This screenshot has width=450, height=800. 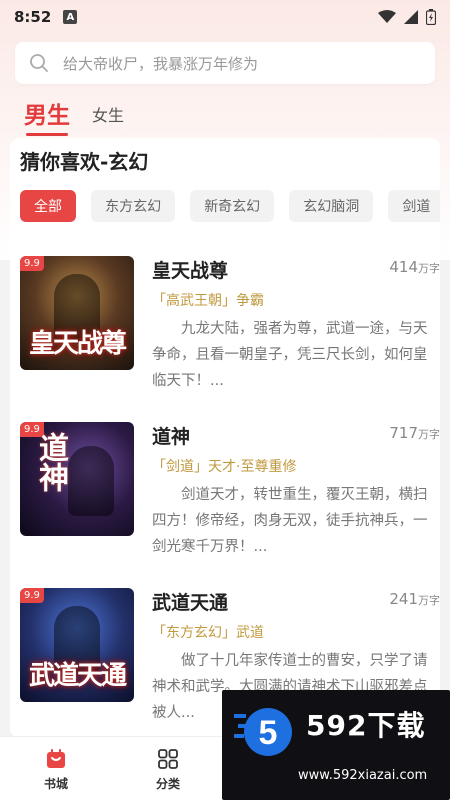 What do you see at coordinates (133, 206) in the screenshot?
I see `chip-eastern-fantasy: 东方玄幻` at bounding box center [133, 206].